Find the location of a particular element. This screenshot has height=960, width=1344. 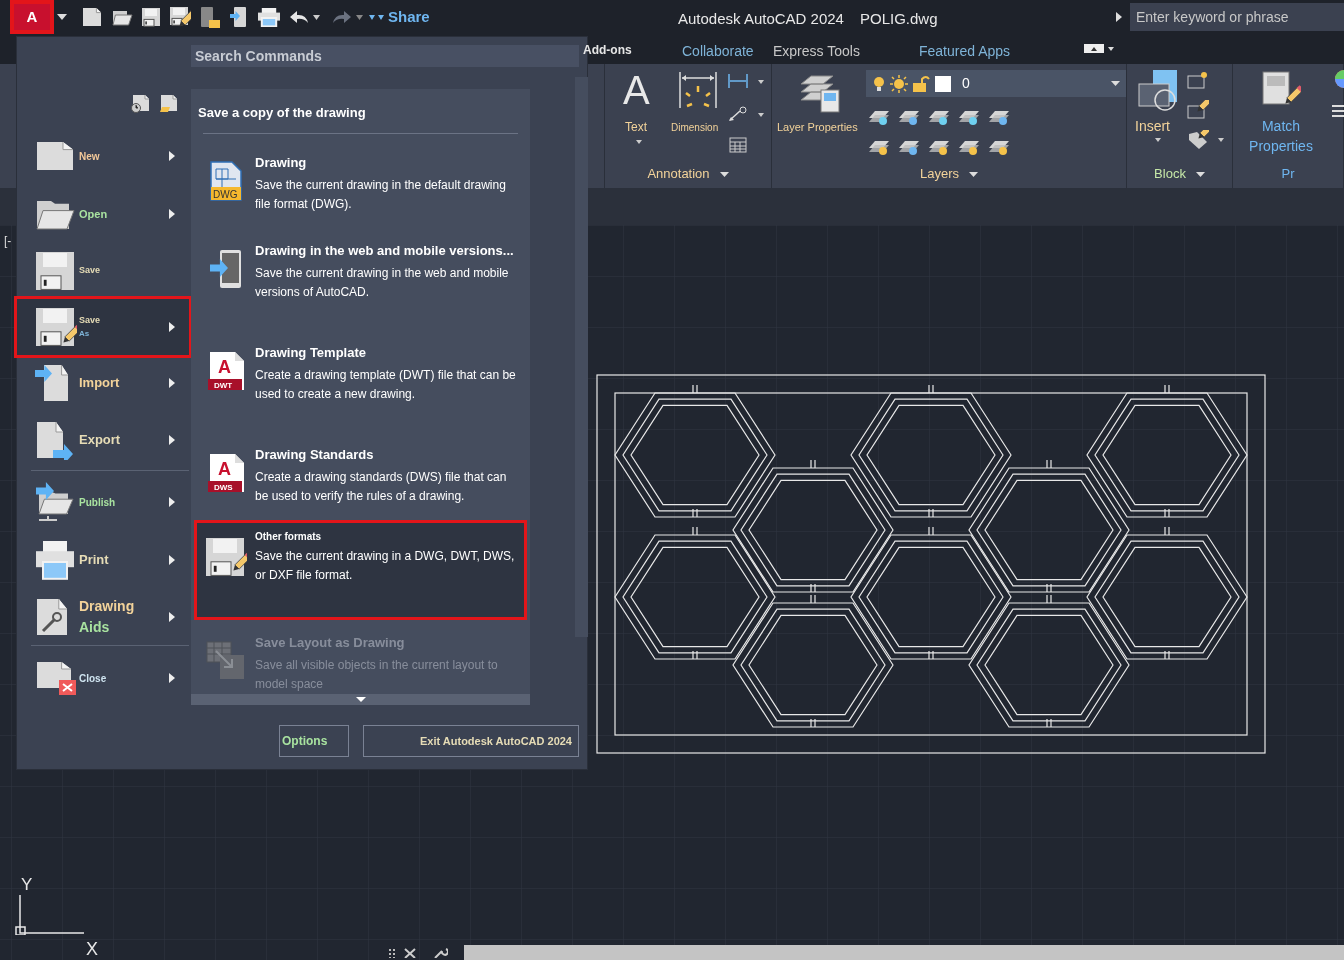

application-menu-item: Save As is located at coordinates (103, 327).